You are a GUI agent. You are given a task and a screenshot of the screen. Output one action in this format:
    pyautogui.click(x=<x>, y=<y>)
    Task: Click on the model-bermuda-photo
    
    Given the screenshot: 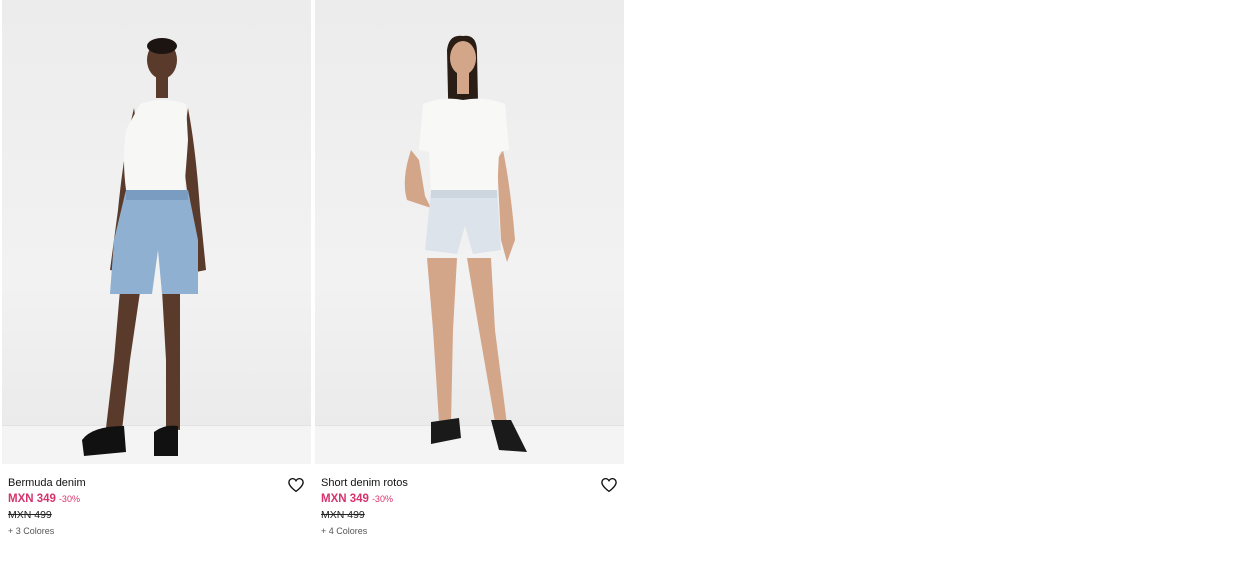 What is the action you would take?
    pyautogui.click(x=144, y=247)
    